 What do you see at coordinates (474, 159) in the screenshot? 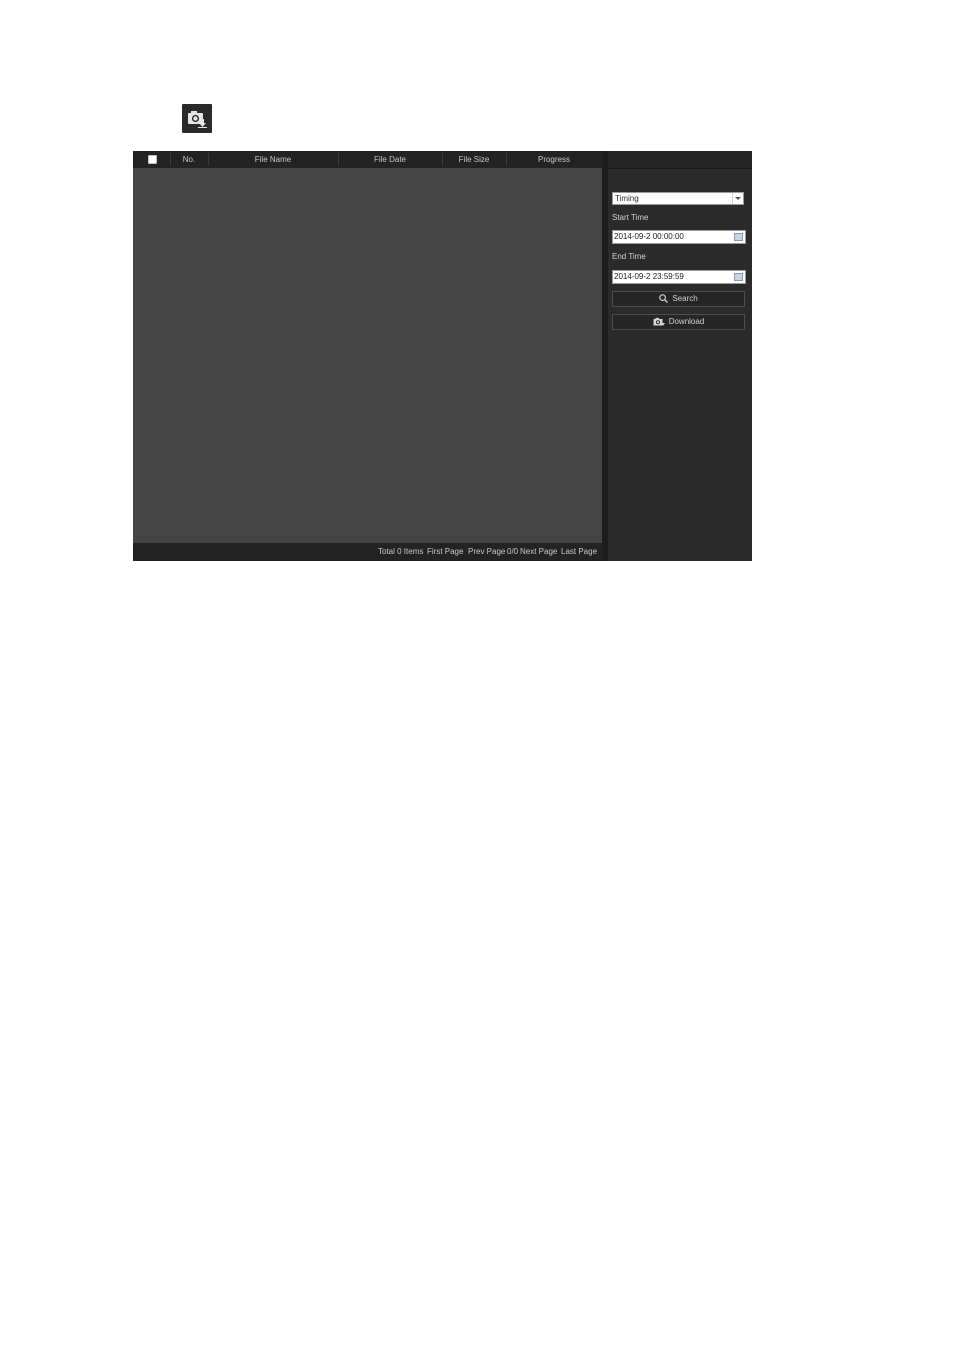
I see `column-header-file-size: File Size` at bounding box center [474, 159].